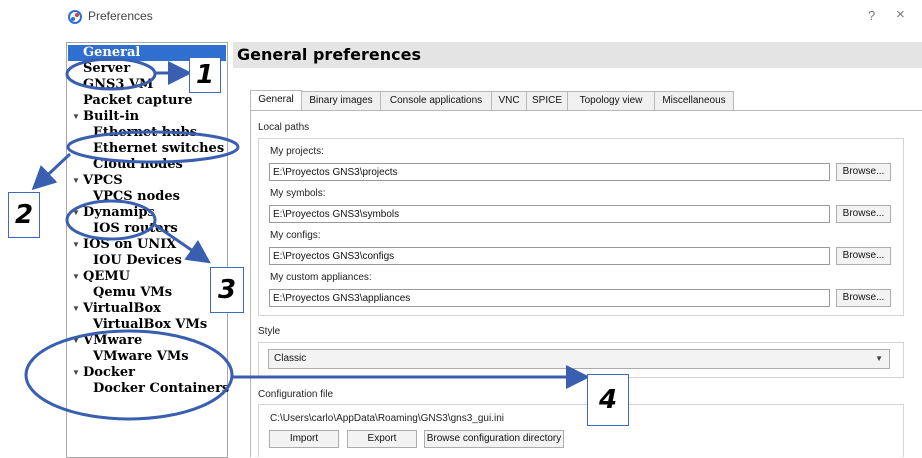 The height and width of the screenshot is (458, 922). Describe the element at coordinates (269, 331) in the screenshot. I see `style-label: Style` at that location.